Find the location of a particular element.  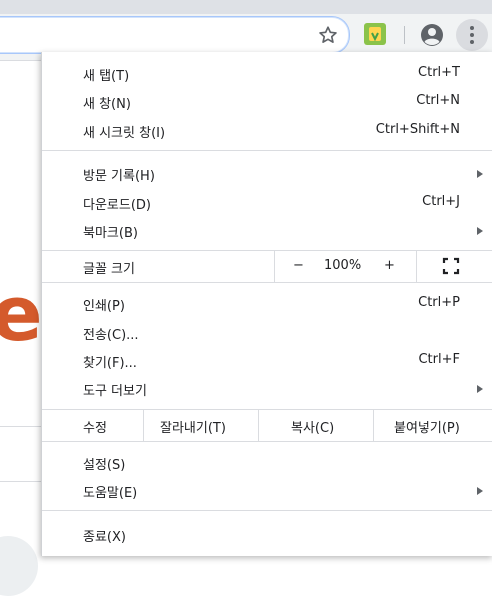

menu-item-label: 방문 기록(H) is located at coordinates (119, 176).